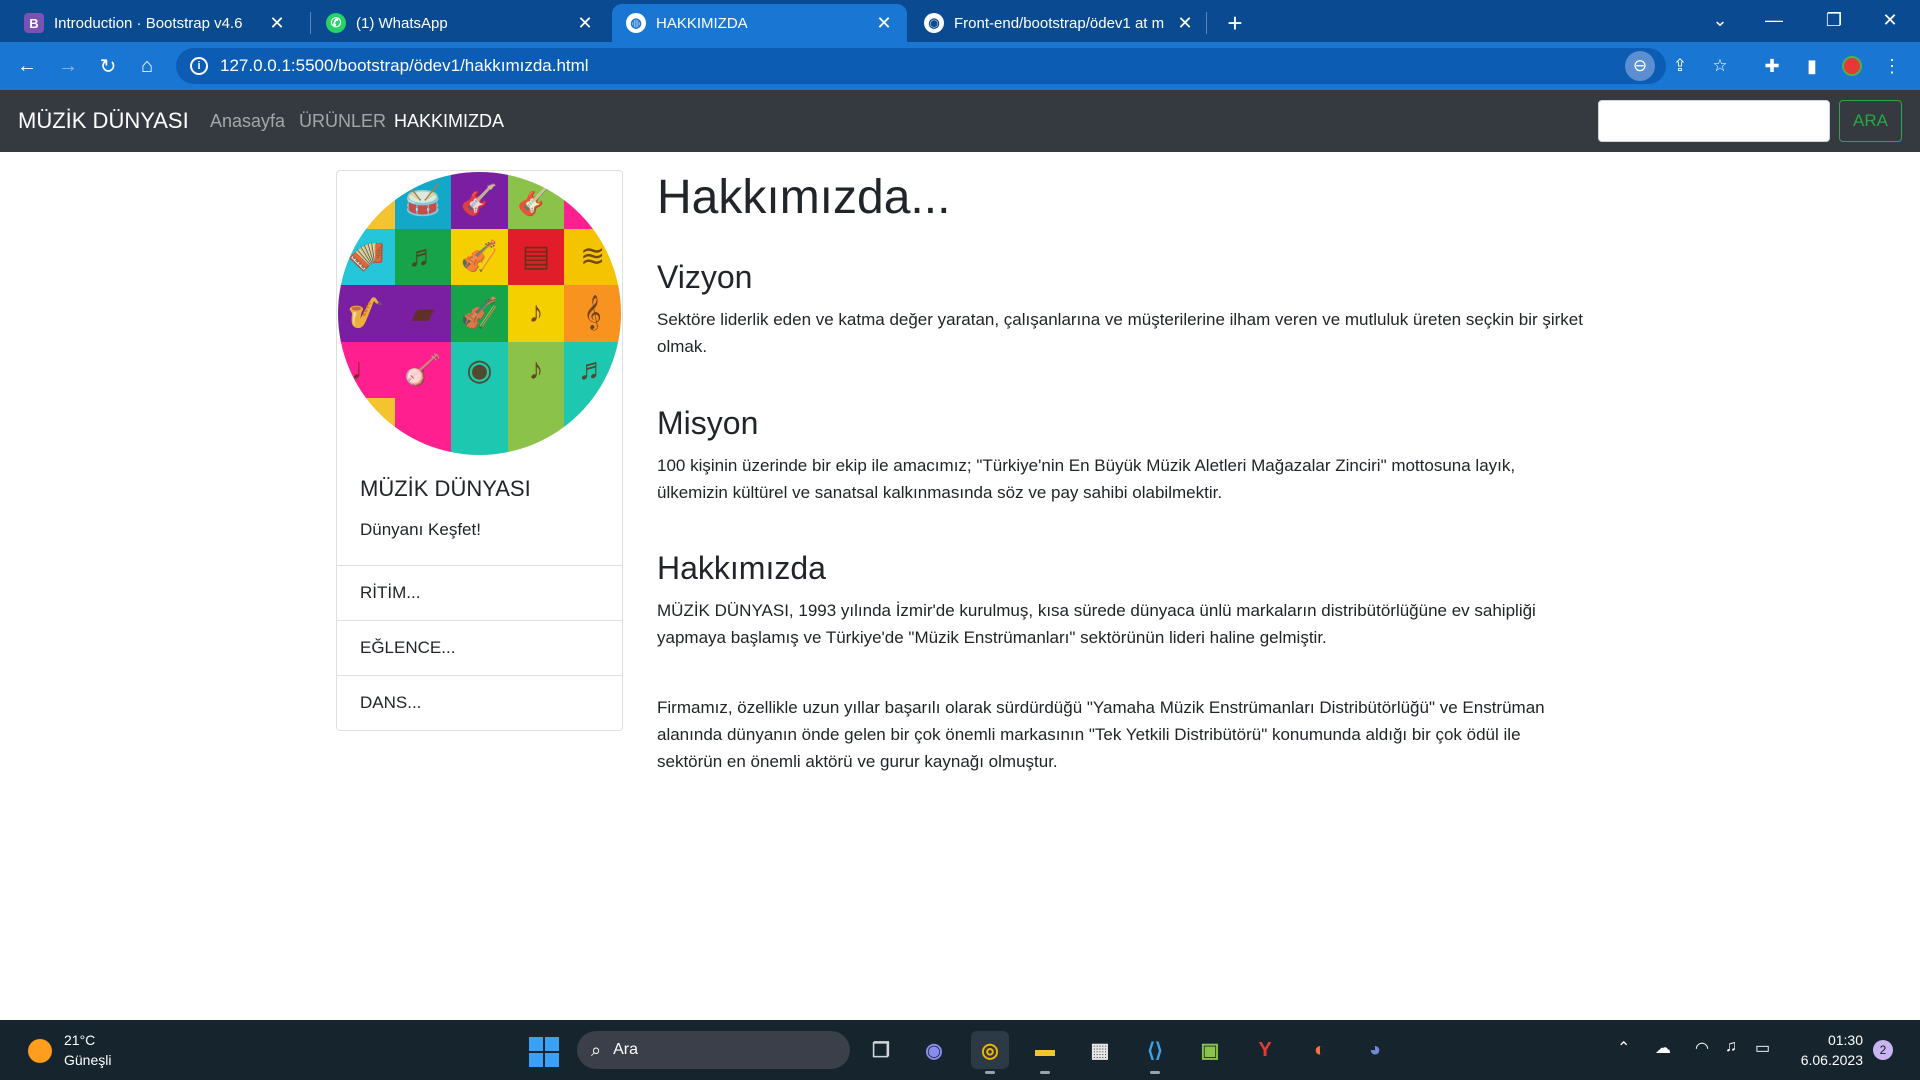  I want to click on whatsapp-icon: ✆, so click(336, 23).